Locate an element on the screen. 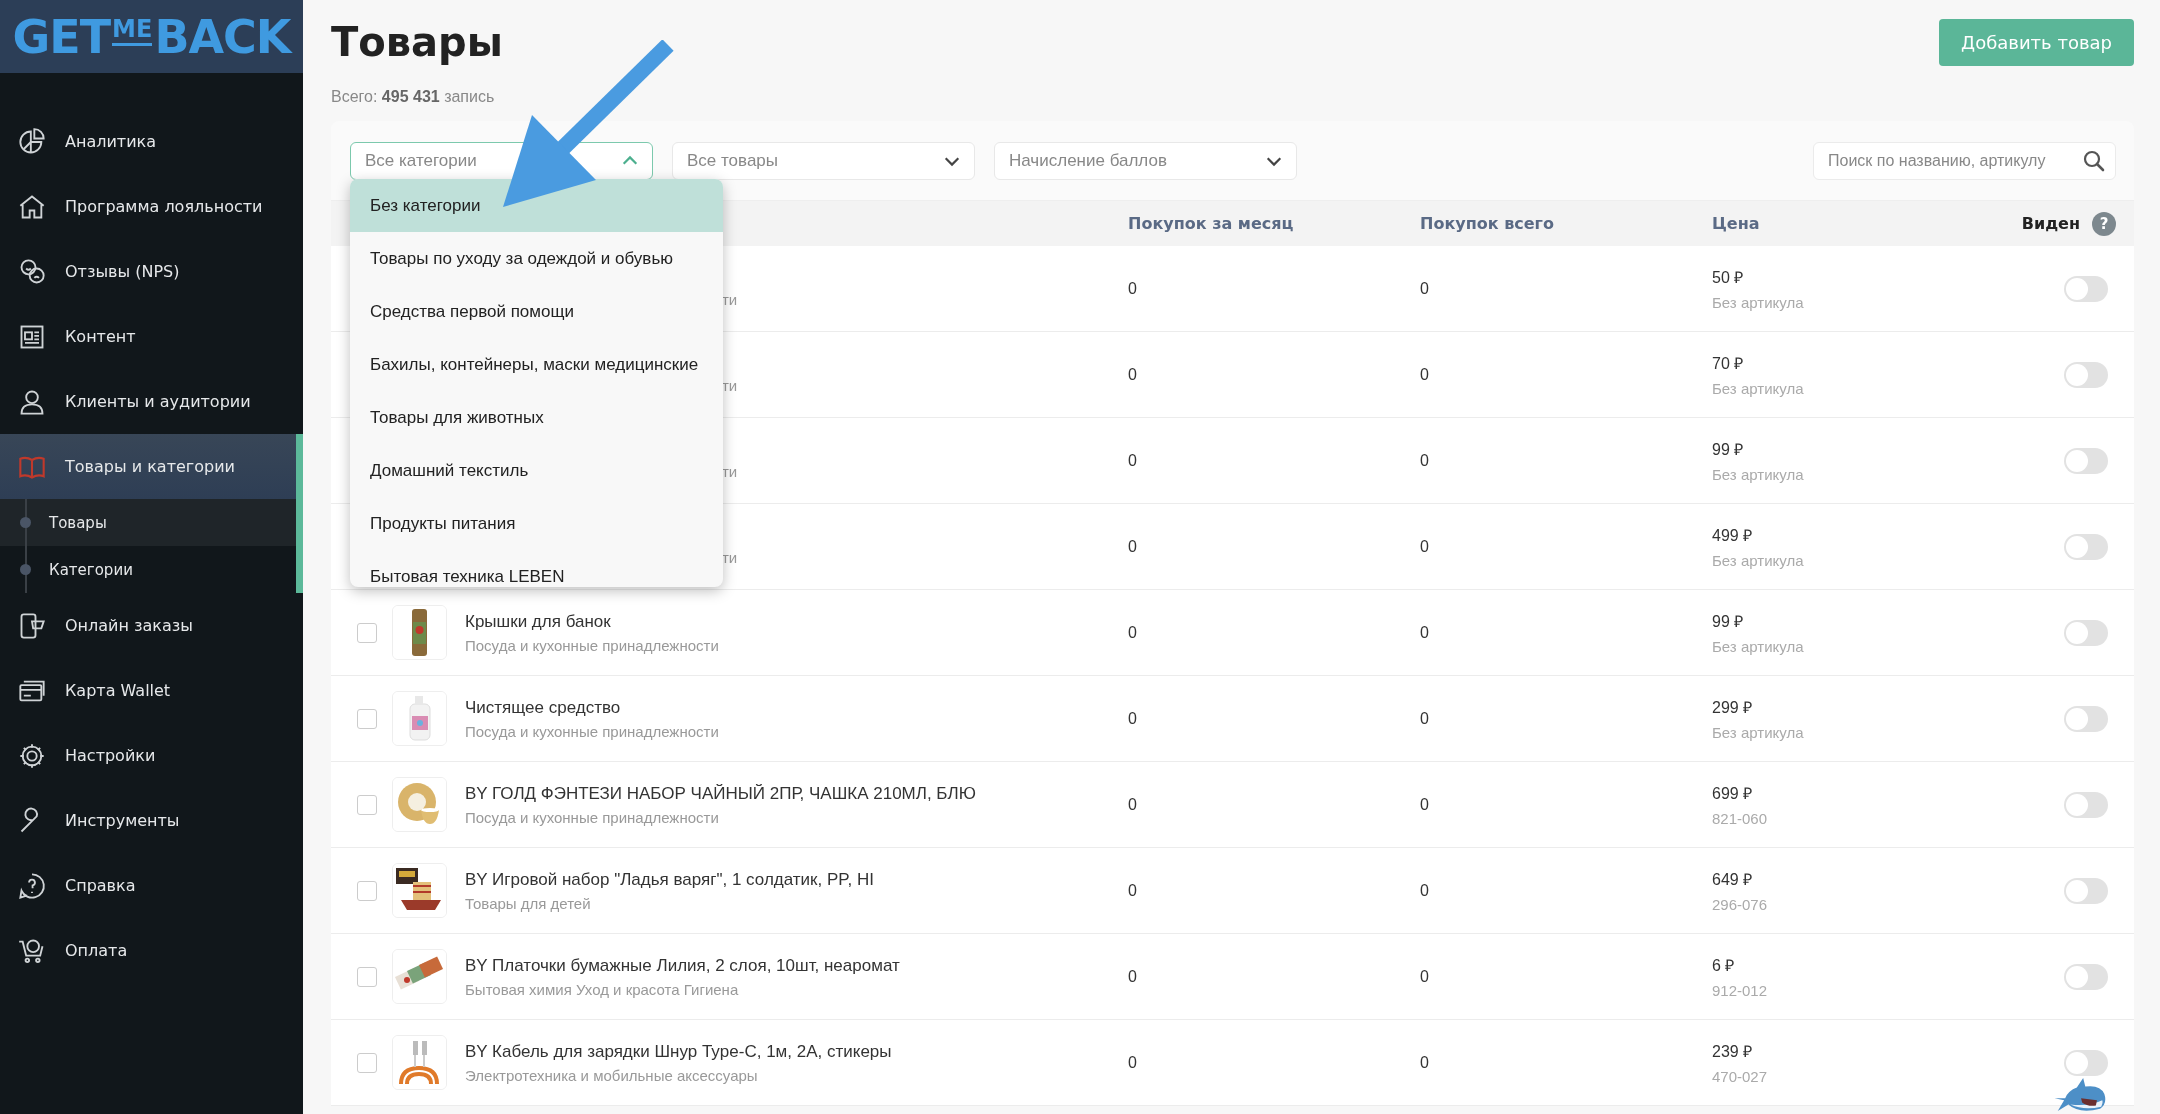 The image size is (2160, 1114). price-text: 239 ₽ is located at coordinates (1733, 1052).